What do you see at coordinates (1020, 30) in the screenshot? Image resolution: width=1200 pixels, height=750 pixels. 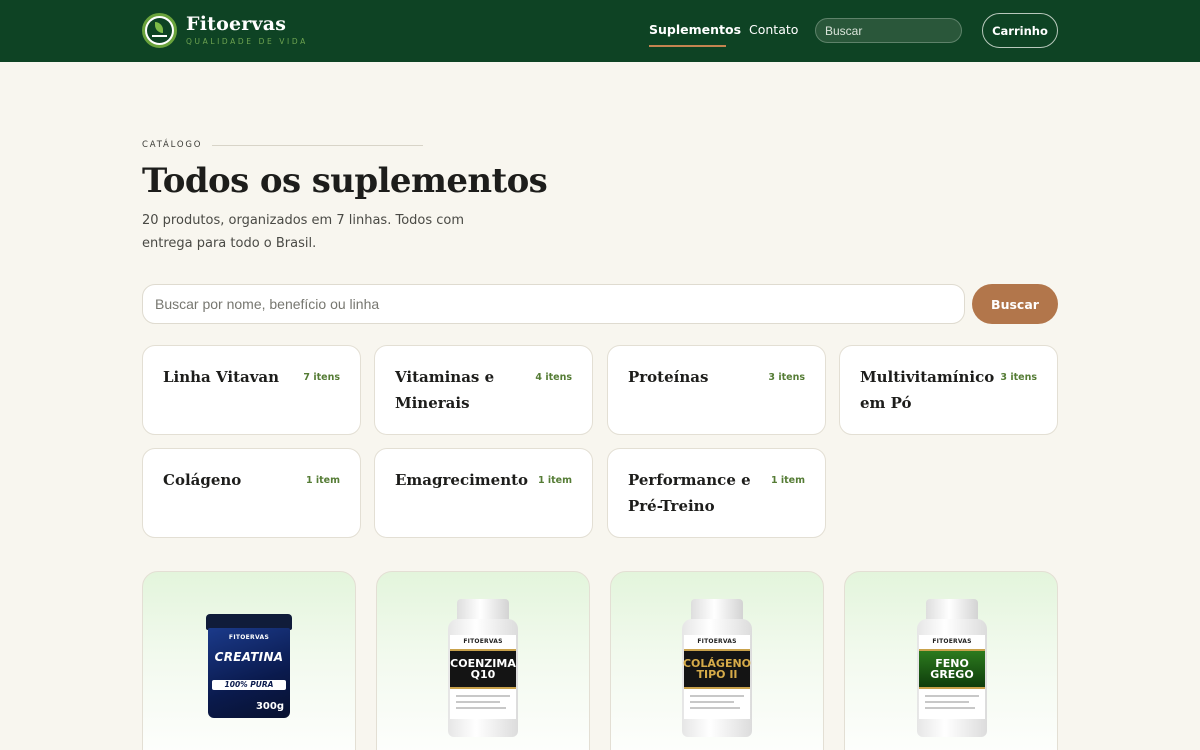 I see `cart-button: Carrinho` at bounding box center [1020, 30].